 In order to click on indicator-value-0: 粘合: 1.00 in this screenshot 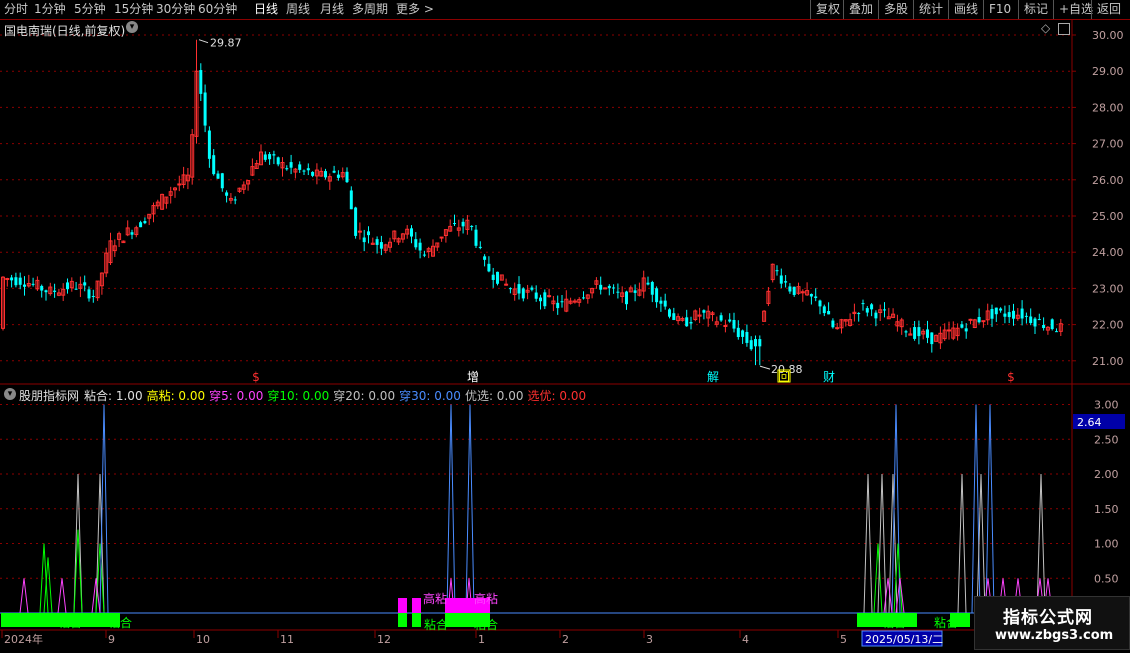, I will do `click(113, 396)`.